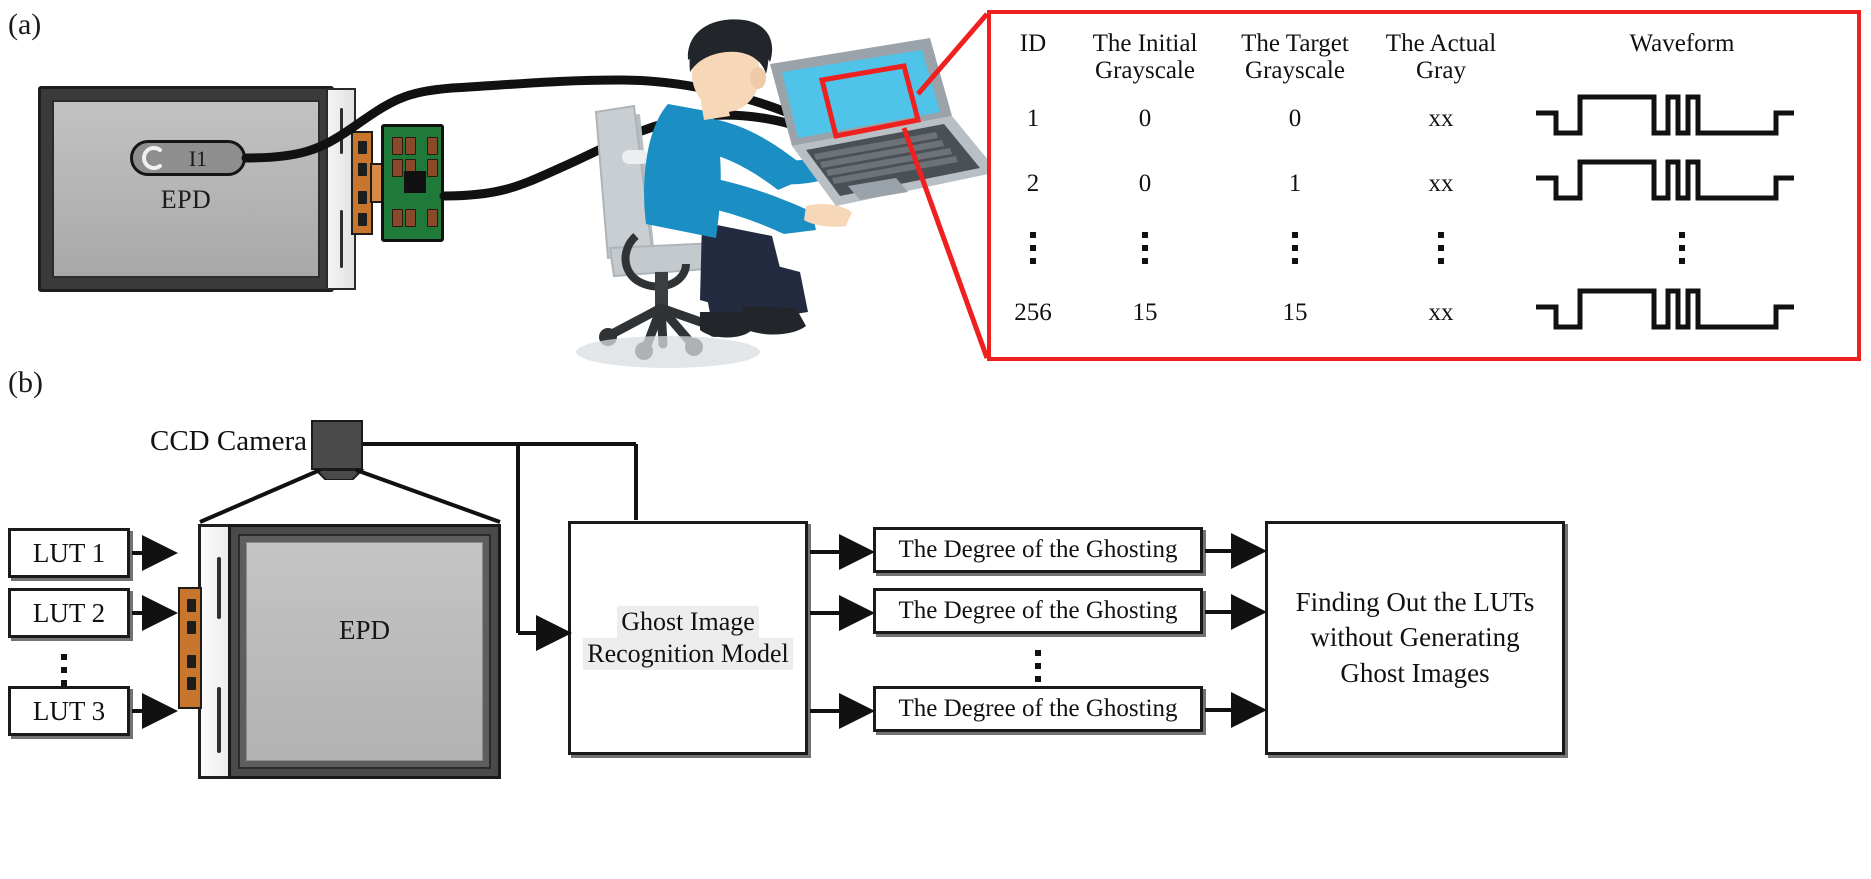 This screenshot has width=1871, height=879. I want to click on cell-waveform-ellipsis, so click(1682, 248).